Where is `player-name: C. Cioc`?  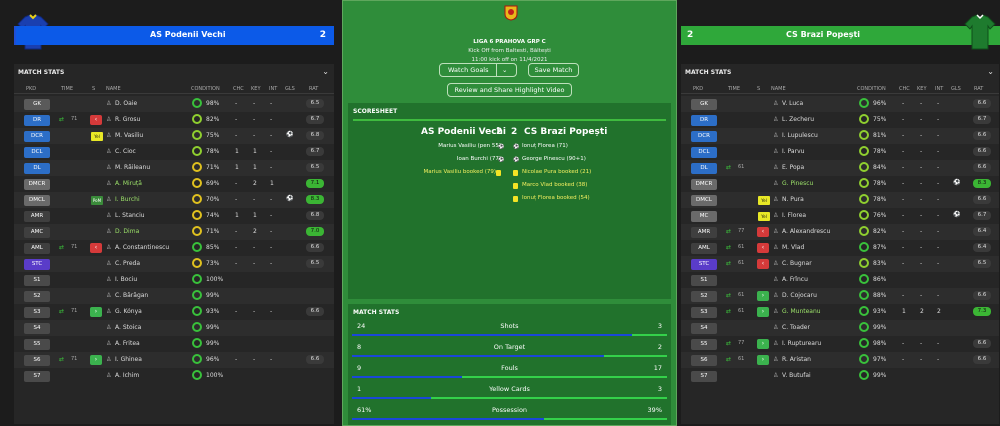 player-name: C. Cioc is located at coordinates (125, 151).